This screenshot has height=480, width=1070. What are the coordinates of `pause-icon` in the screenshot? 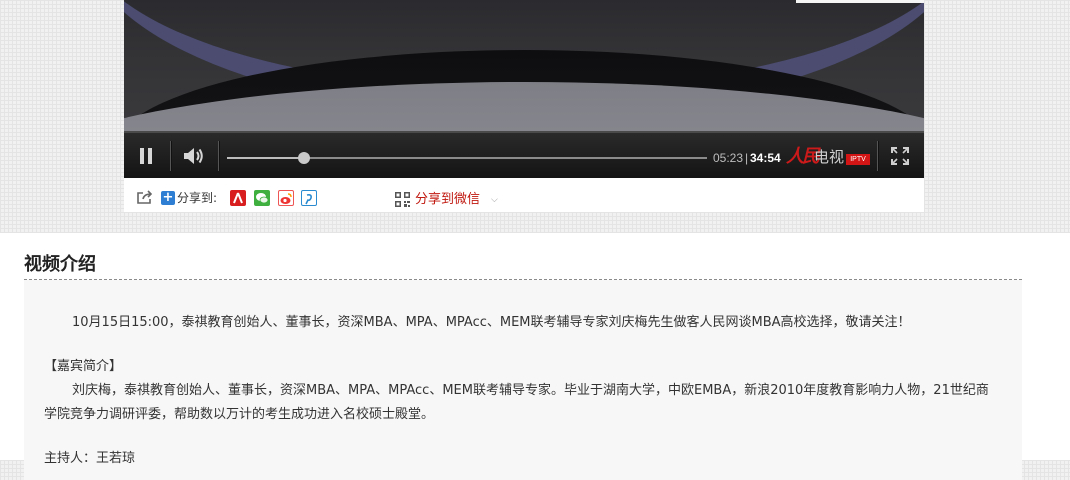 It's located at (146, 155).